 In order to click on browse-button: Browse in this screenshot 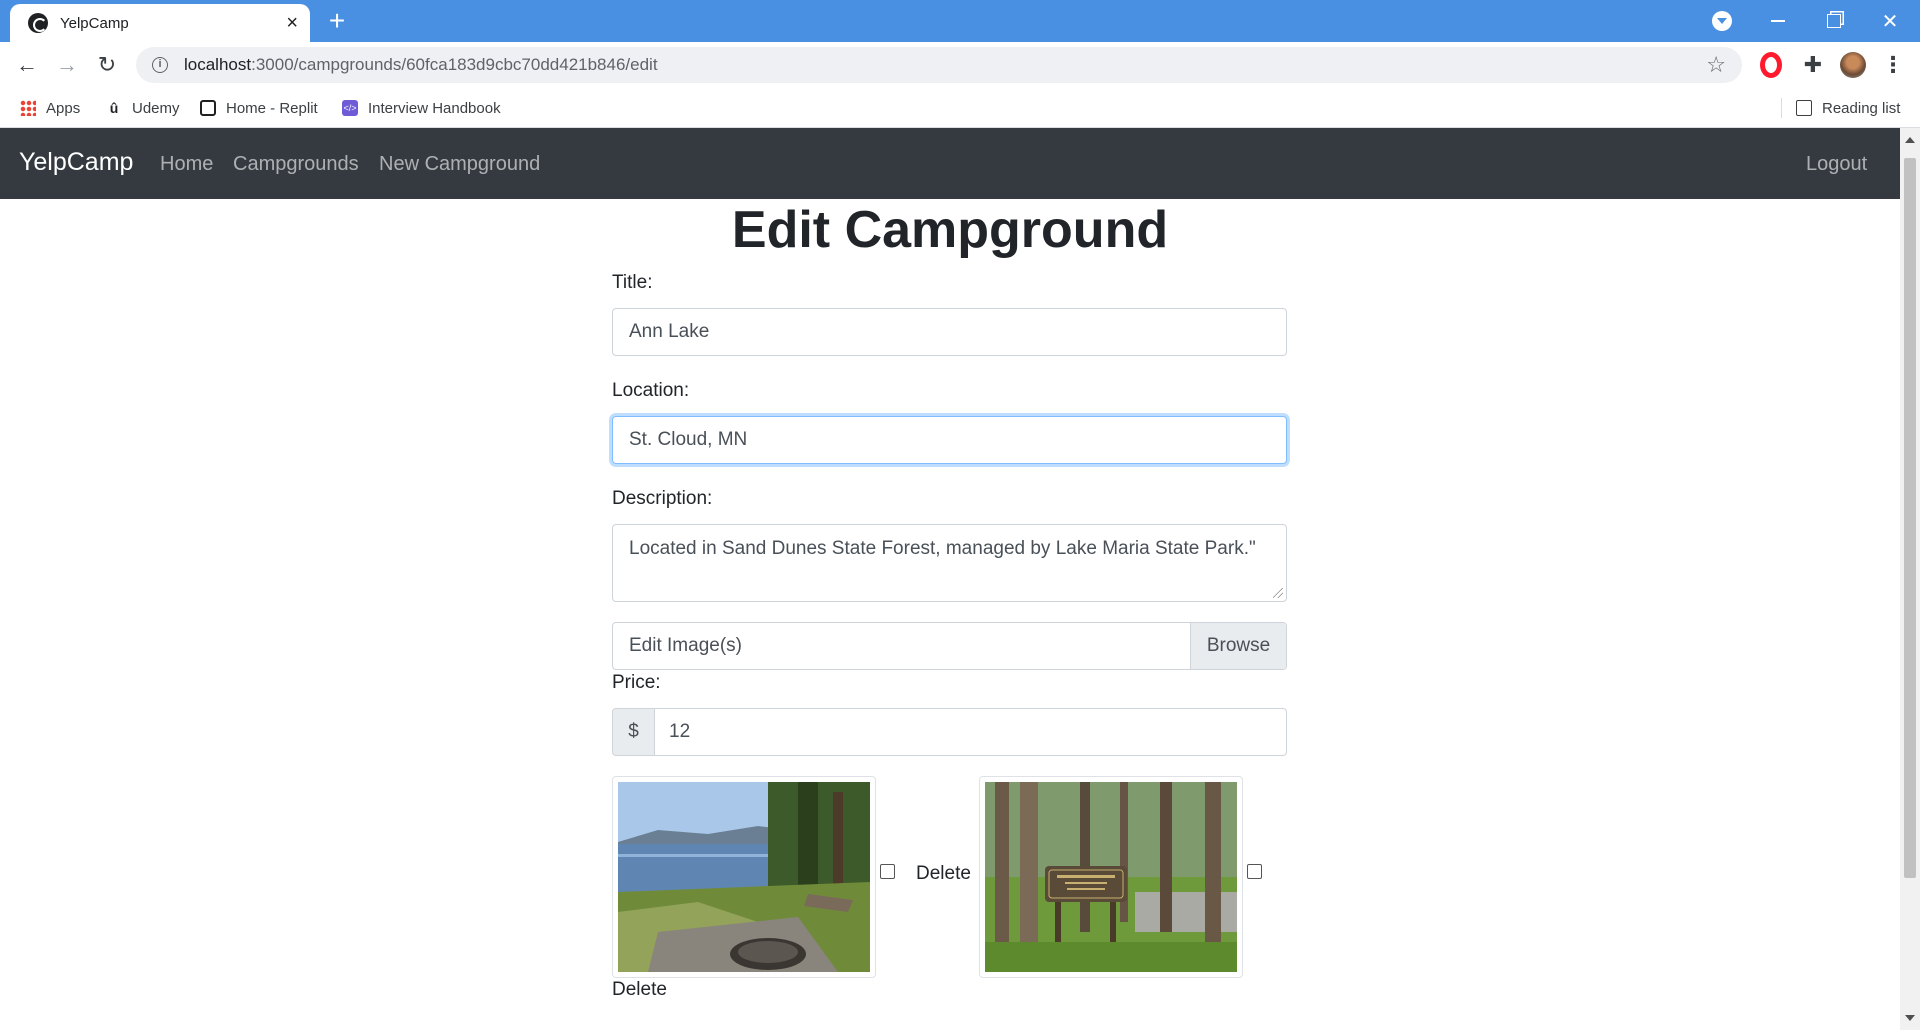, I will do `click(1238, 646)`.